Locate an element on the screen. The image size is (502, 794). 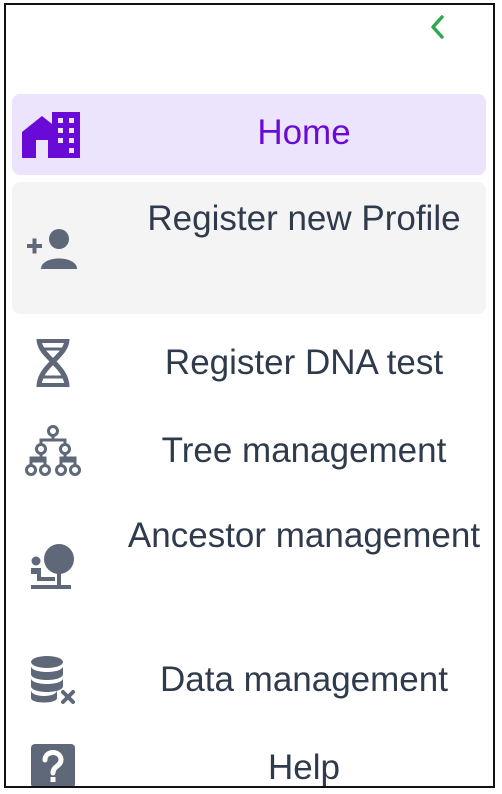
sidebar-item-label: Help is located at coordinates (304, 767).